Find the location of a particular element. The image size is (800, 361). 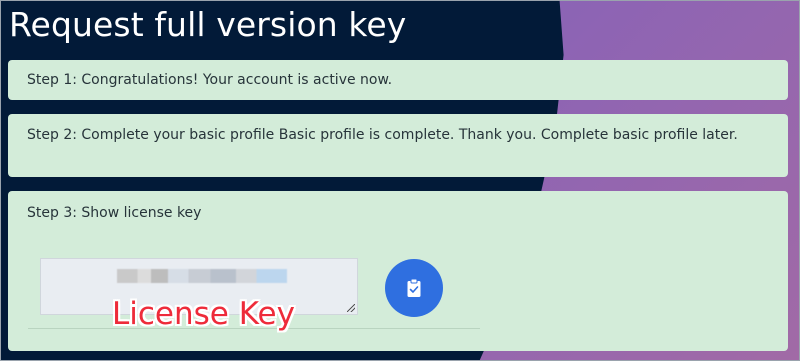

step-3-text: Step 3: Show license key is located at coordinates (114, 213).